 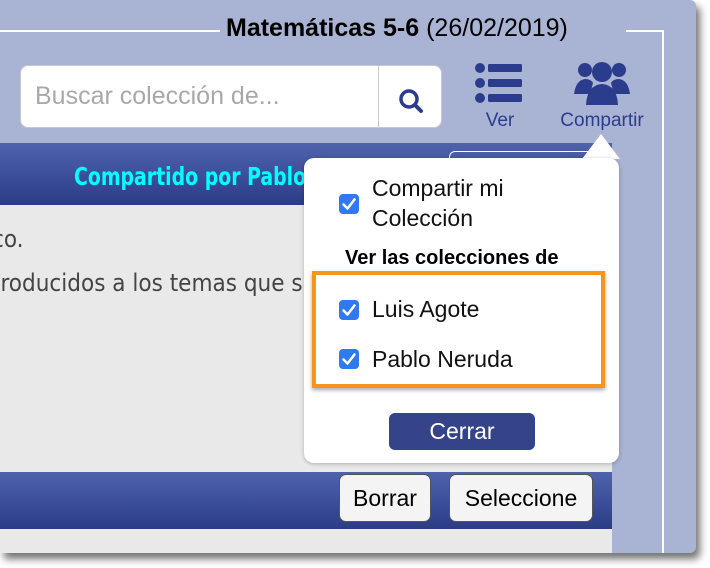 What do you see at coordinates (602, 83) in the screenshot?
I see `users-icon` at bounding box center [602, 83].